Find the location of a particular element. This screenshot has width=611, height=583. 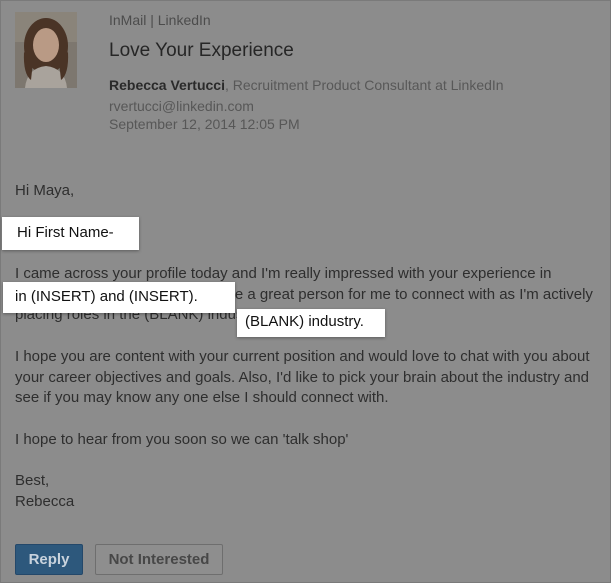

sent-date: September 12, 2014 12:05 PM is located at coordinates (204, 124).